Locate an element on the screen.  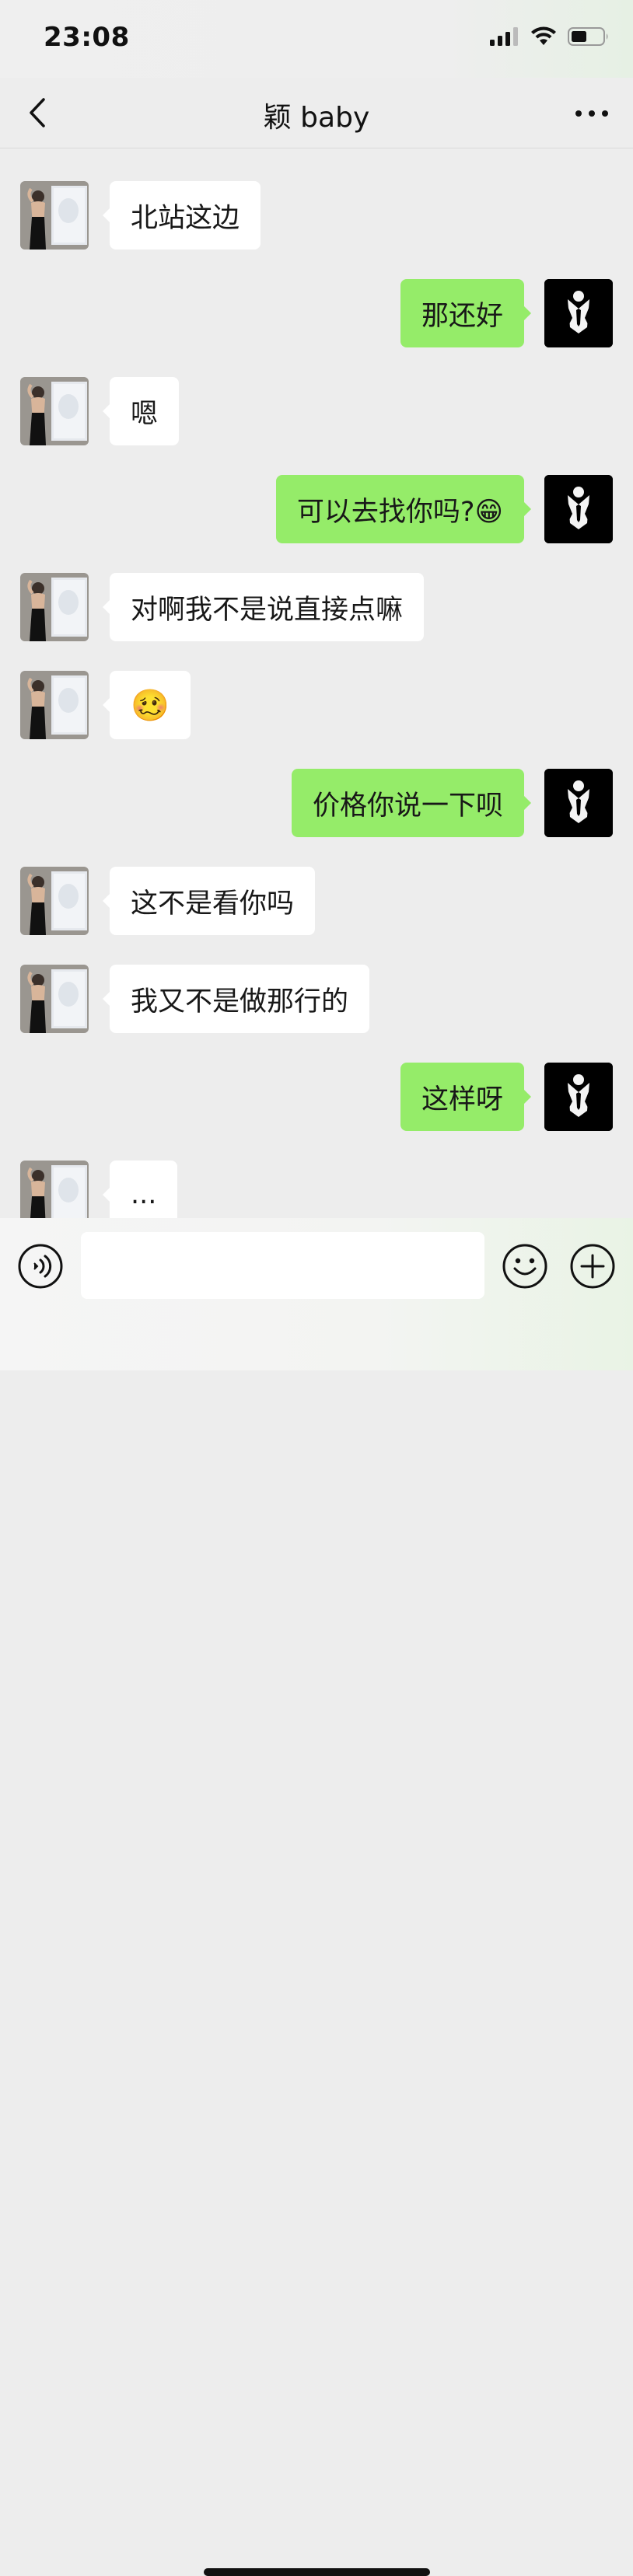
system-icons is located at coordinates (550, 36).